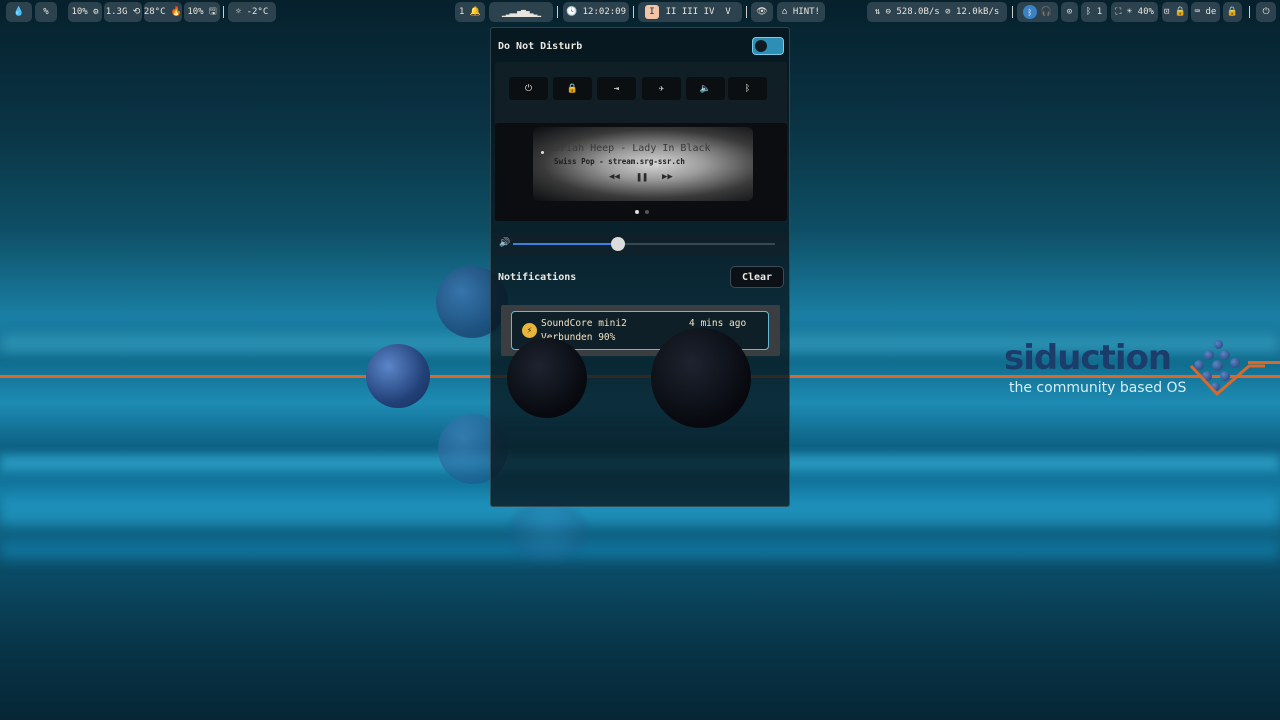 Image resolution: width=1280 pixels, height=720 pixels. Describe the element at coordinates (470, 12) in the screenshot. I see `notification-count: 1 🔔` at that location.